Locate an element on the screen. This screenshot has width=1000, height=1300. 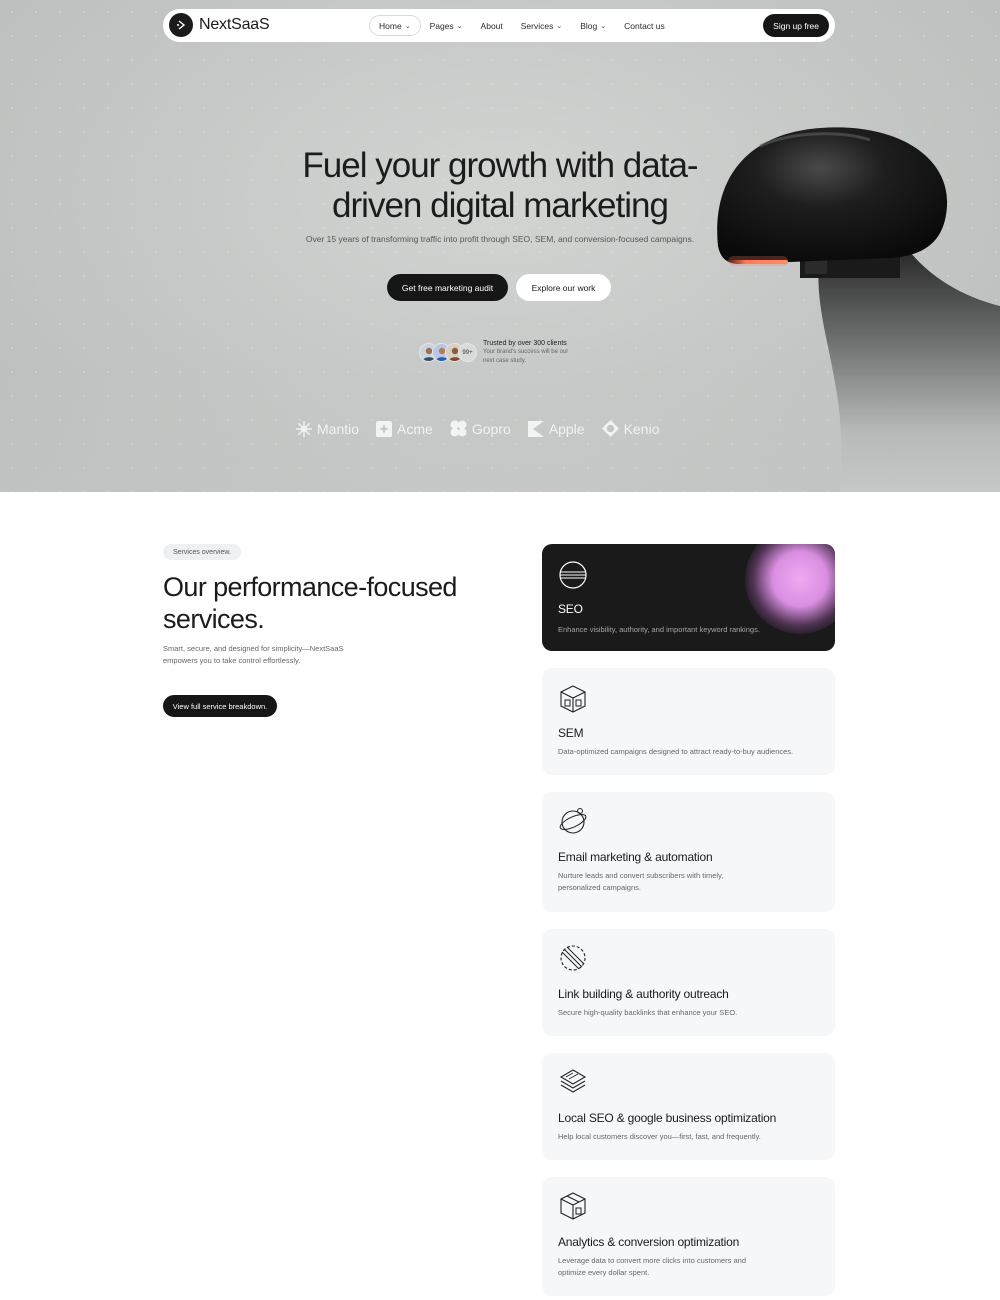
view-breakdown-button: View full service breakdown. is located at coordinates (220, 706).